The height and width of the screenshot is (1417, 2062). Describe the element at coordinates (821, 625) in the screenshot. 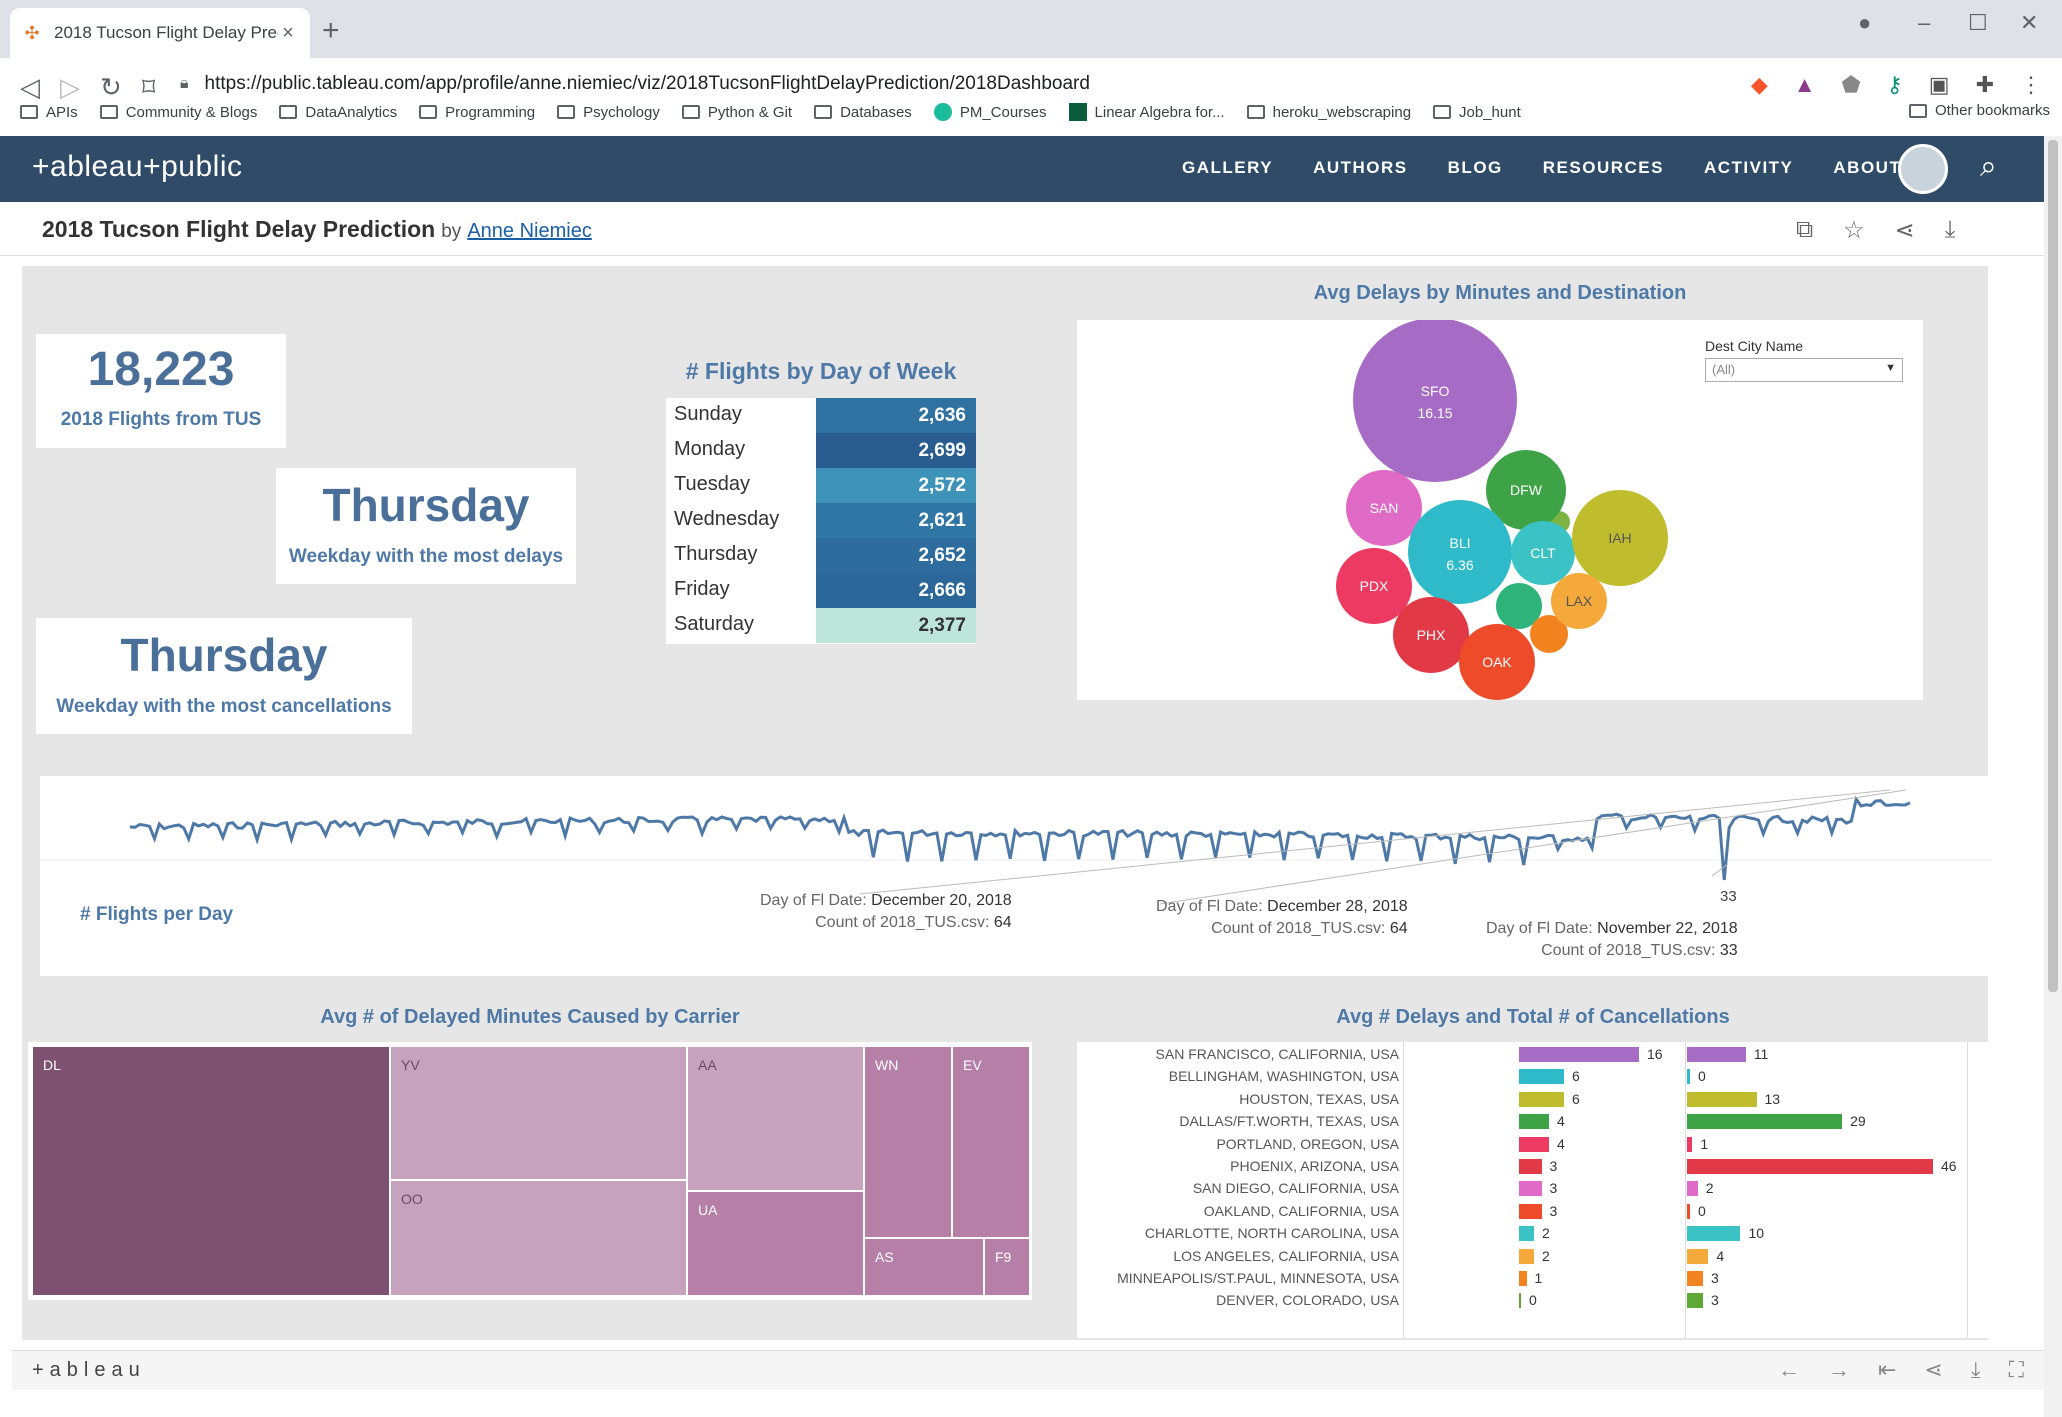

I see `dow-row: Saturday 2,377` at that location.